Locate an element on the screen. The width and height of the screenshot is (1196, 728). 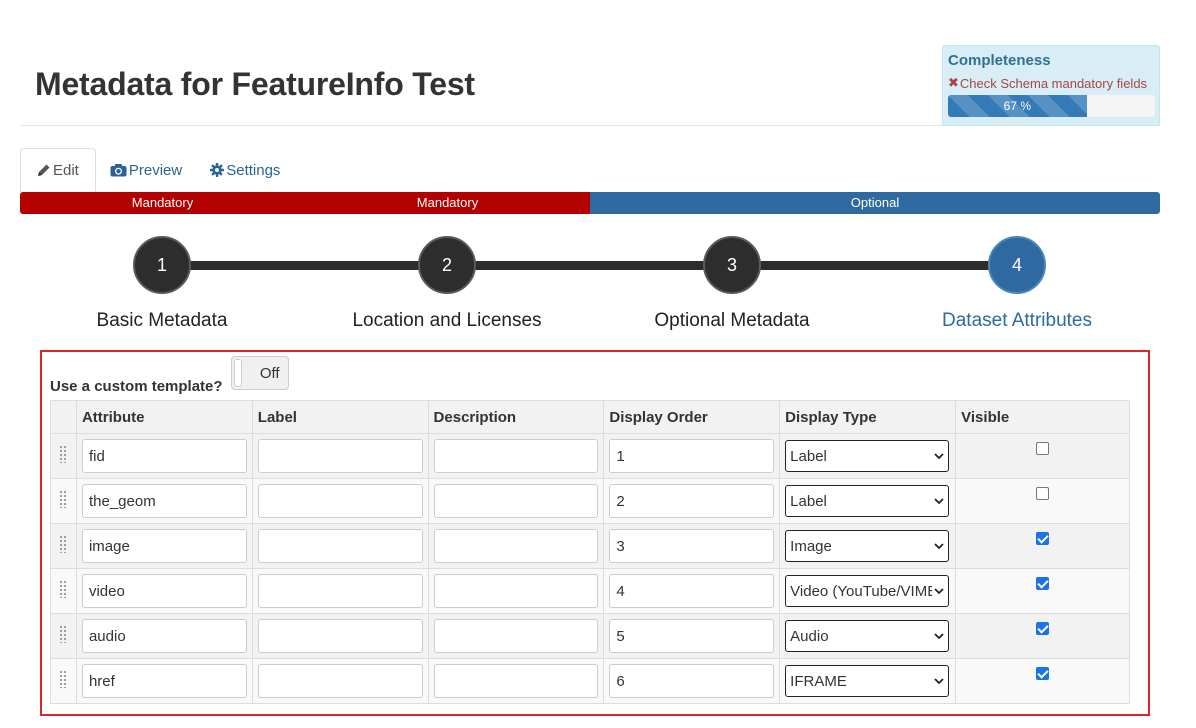
wizard-step-3-number: 3 is located at coordinates (732, 265).